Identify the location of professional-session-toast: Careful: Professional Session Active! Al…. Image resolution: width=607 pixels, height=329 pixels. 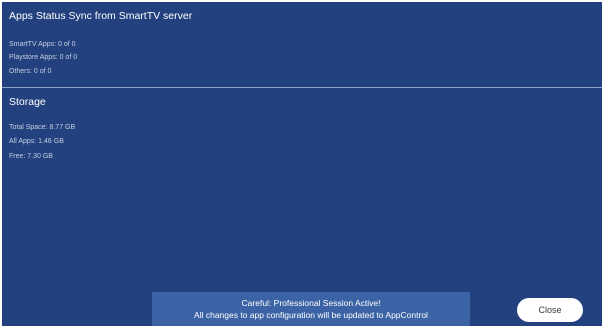
(311, 309).